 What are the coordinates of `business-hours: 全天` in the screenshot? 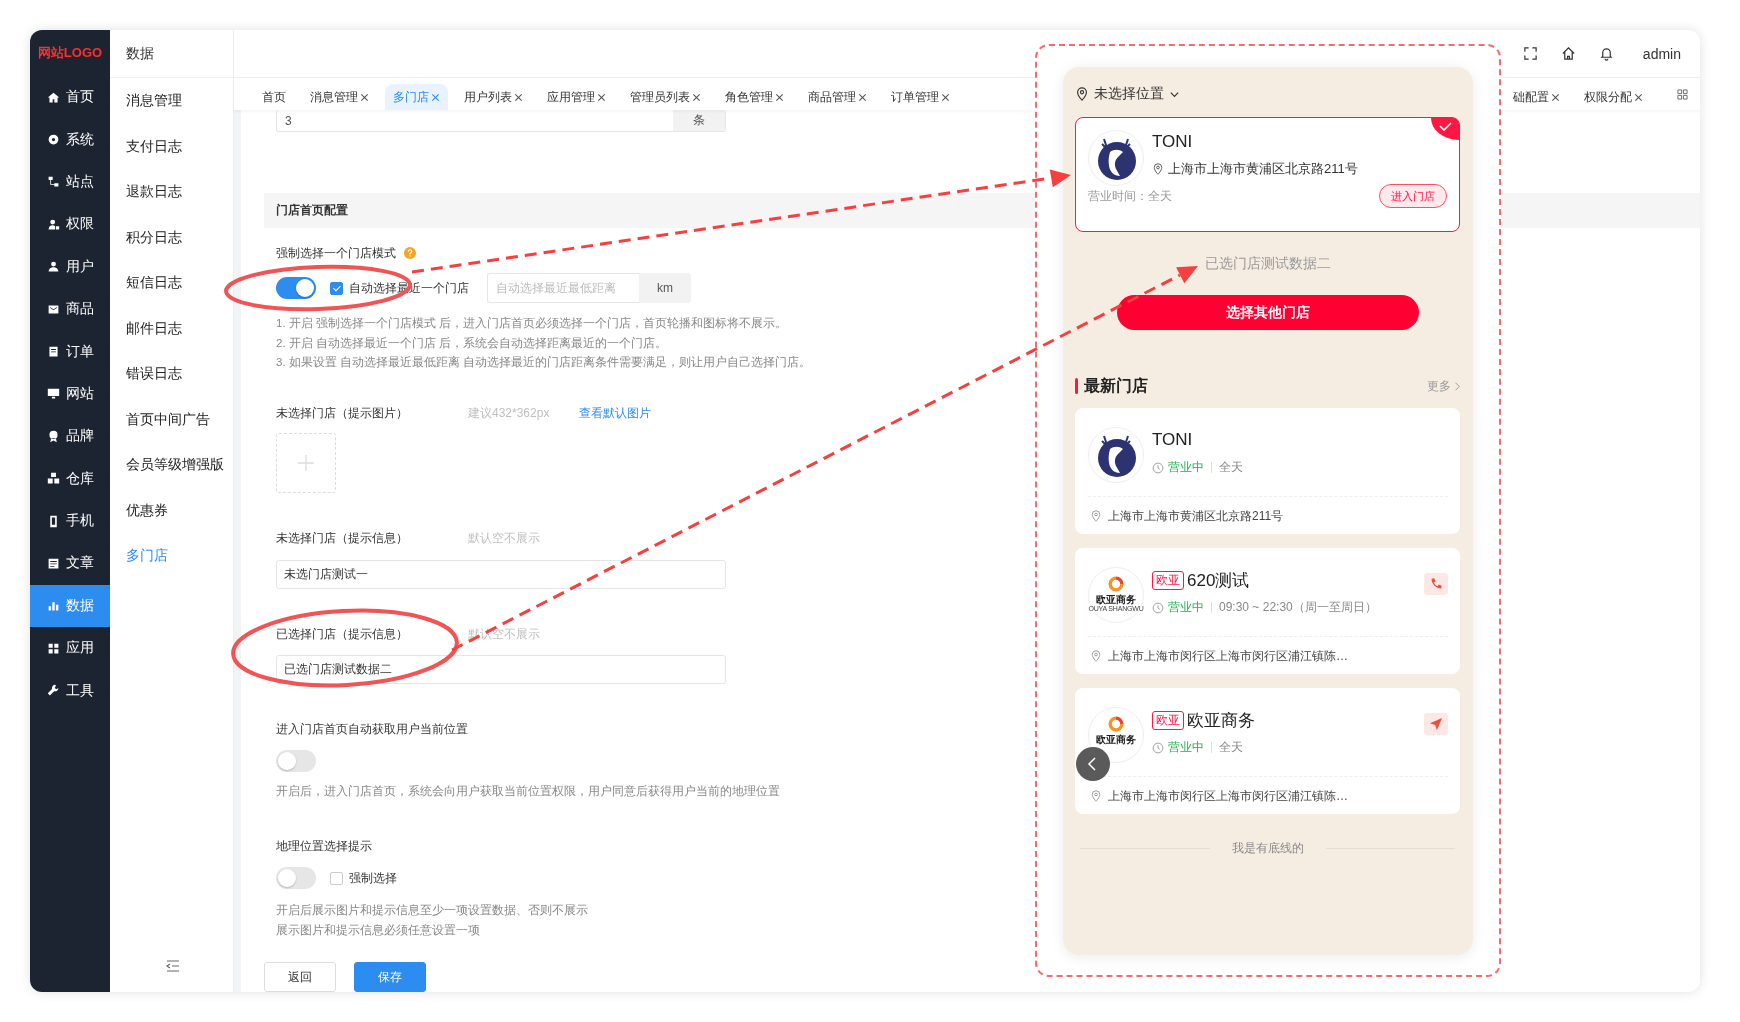 It's located at (1231, 467).